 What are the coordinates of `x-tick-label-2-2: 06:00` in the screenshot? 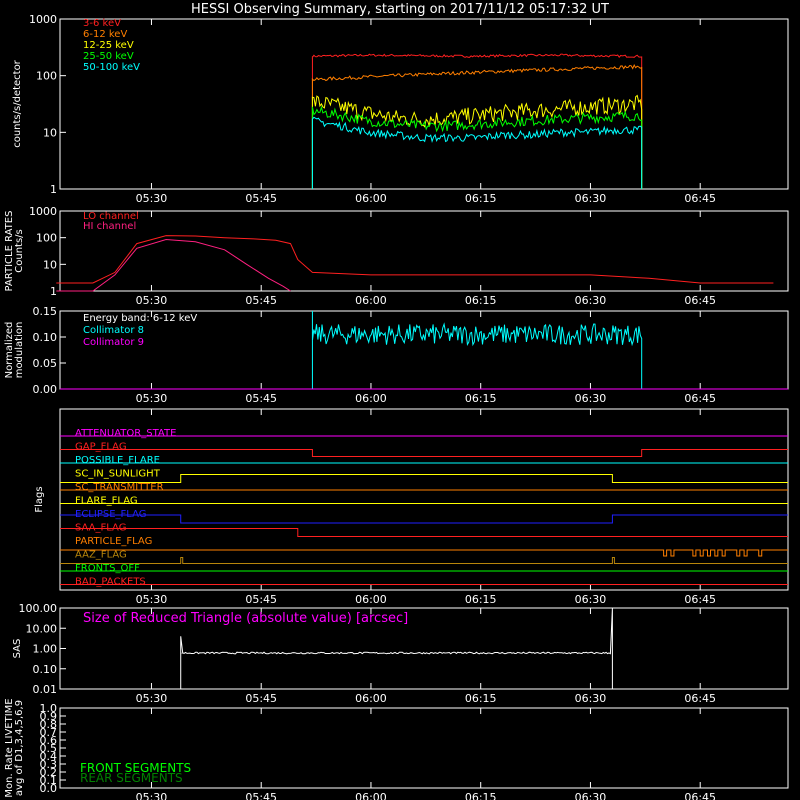 It's located at (371, 398).